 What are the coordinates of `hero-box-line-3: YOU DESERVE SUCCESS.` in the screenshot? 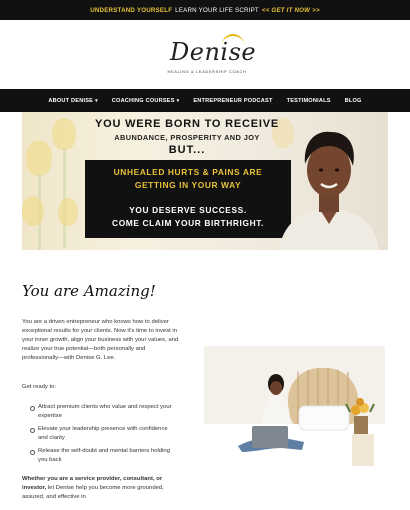 It's located at (188, 210).